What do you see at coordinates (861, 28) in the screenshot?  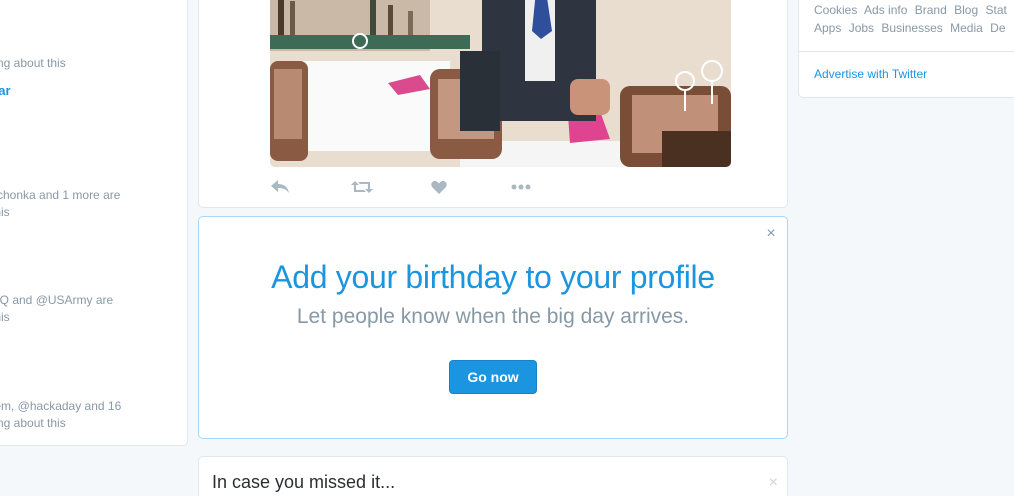 I see `footer-link-jobs: Jobs` at bounding box center [861, 28].